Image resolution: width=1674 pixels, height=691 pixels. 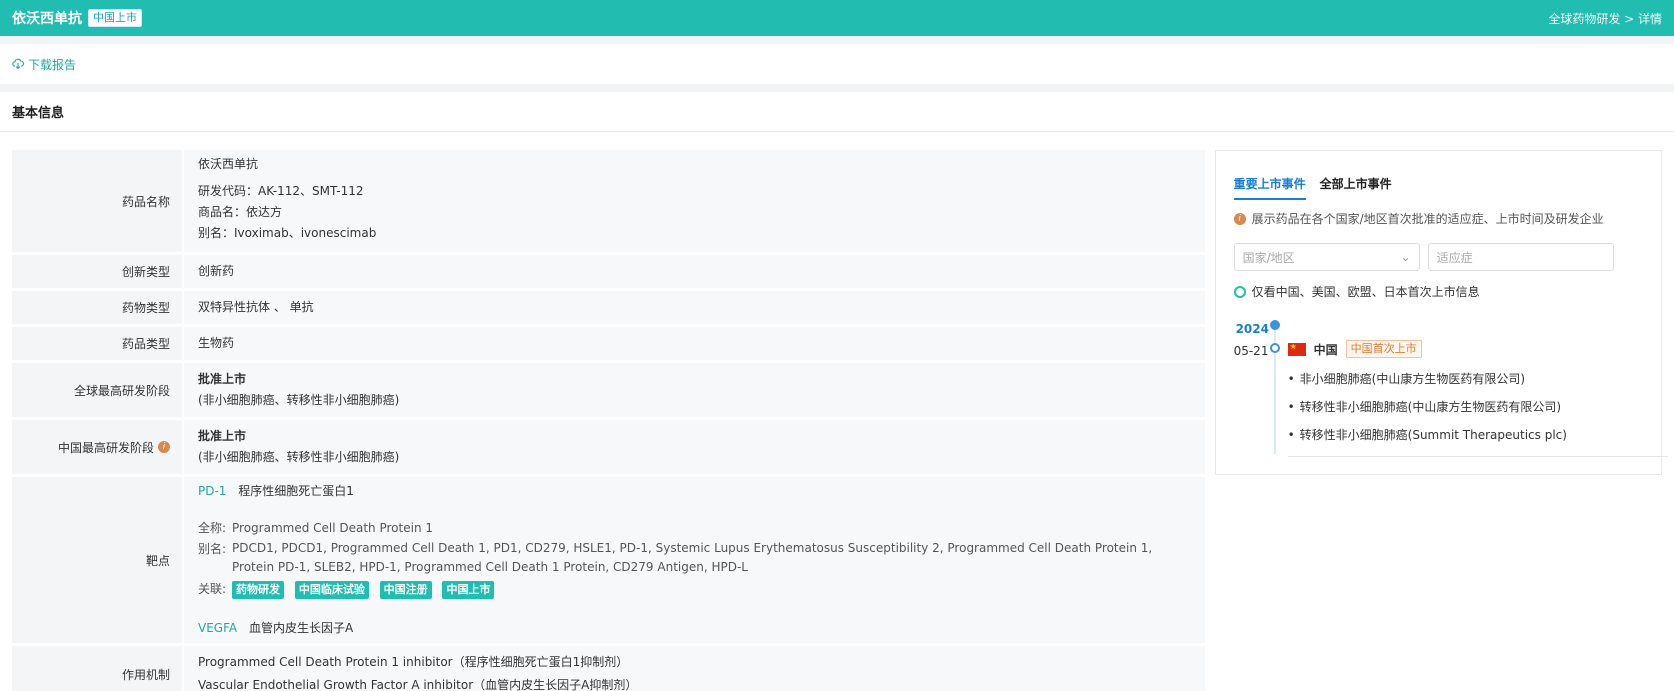 I want to click on label-global-stage: 全球最高研发阶段, so click(x=97, y=390).